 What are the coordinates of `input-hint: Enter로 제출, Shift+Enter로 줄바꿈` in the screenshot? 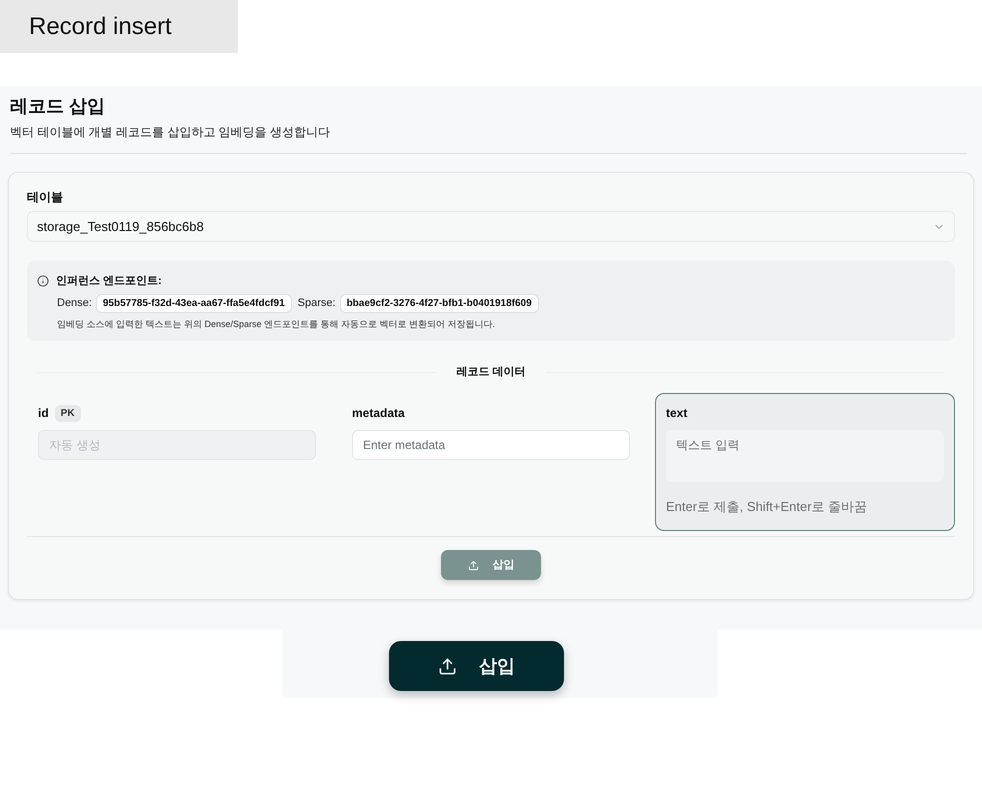 It's located at (767, 507).